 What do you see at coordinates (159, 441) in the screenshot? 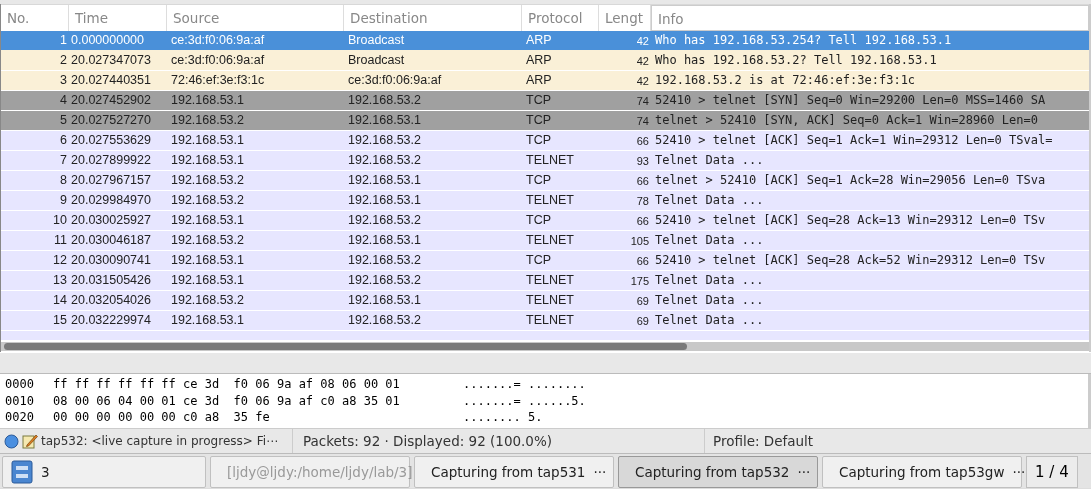
I see `capture-status-text: tap532: <live capture in progress> Fi⋯` at bounding box center [159, 441].